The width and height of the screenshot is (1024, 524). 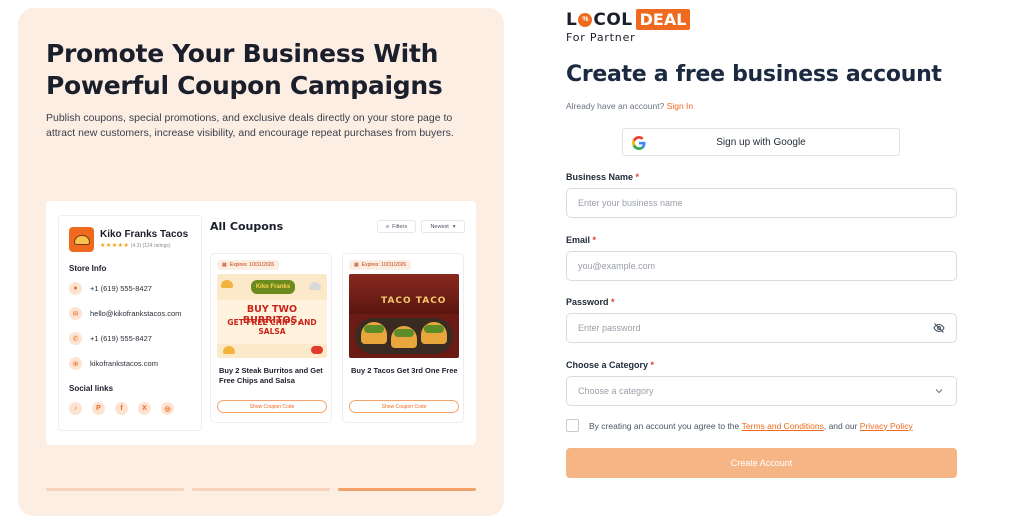 I want to click on logo-subtitle: For Partner, so click(x=601, y=37).